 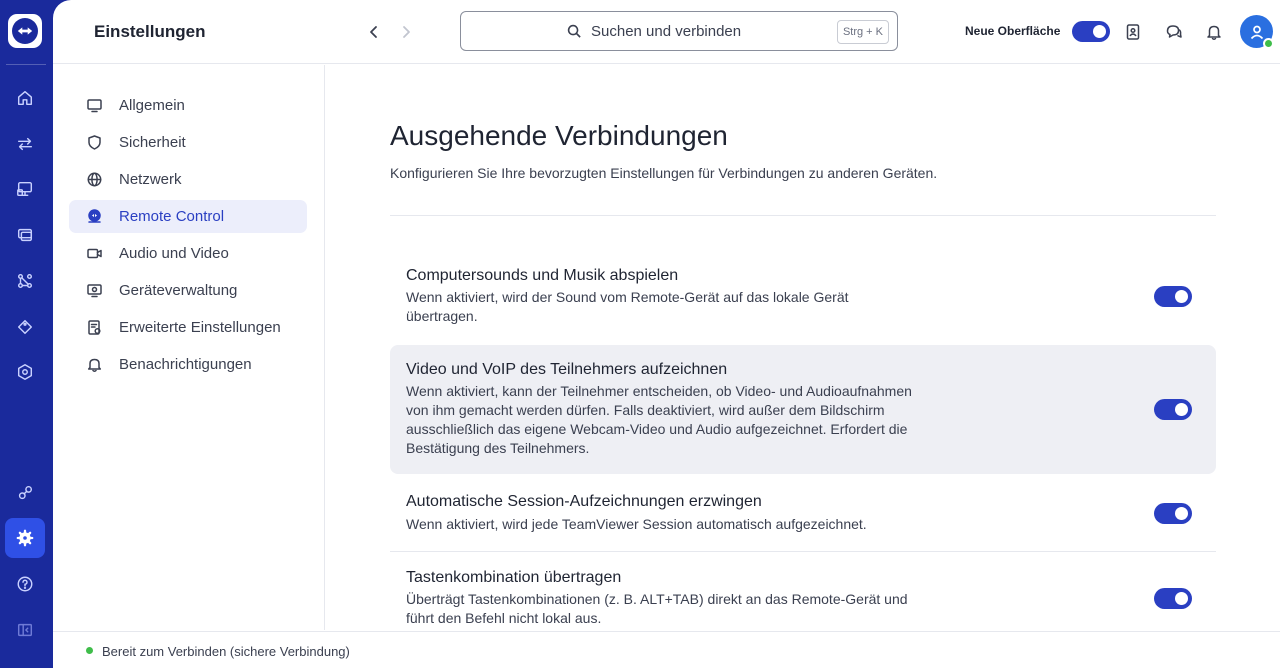 What do you see at coordinates (25, 372) in the screenshot?
I see `deploy-icon` at bounding box center [25, 372].